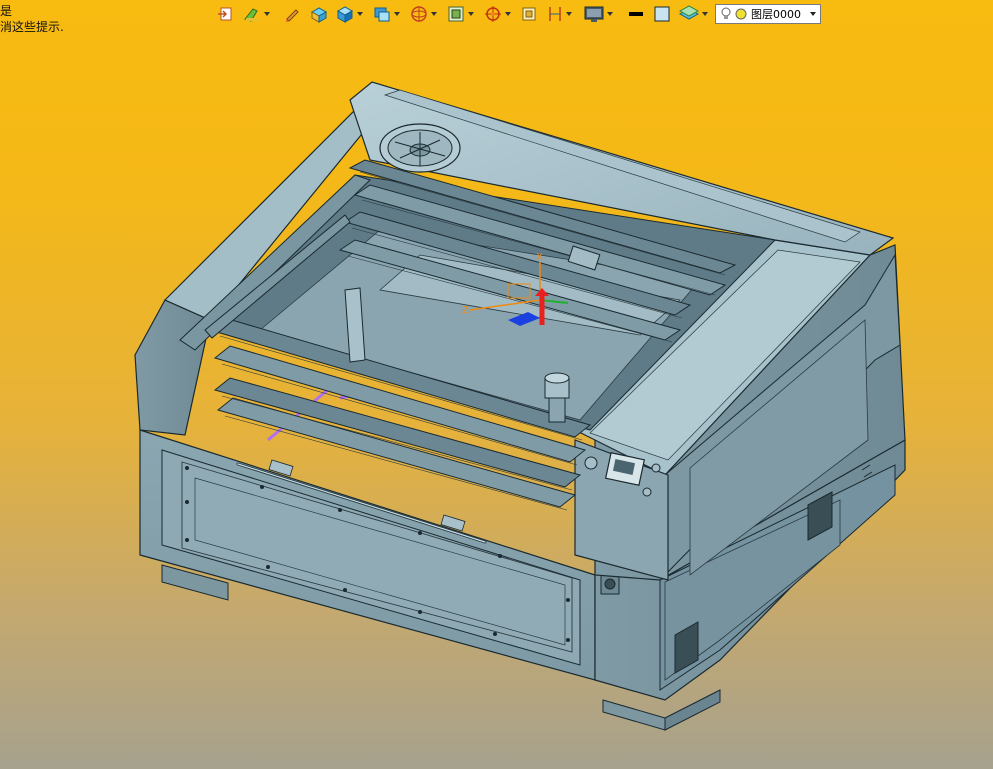 The image size is (993, 769). Describe the element at coordinates (776, 14) in the screenshot. I see `layer-select-value: 图层0000` at that location.